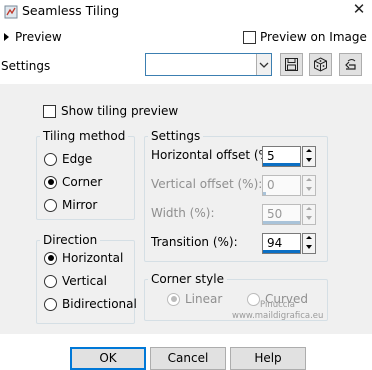 This screenshot has width=372, height=370. I want to click on radio-horizontal: Horizontal, so click(83, 258).